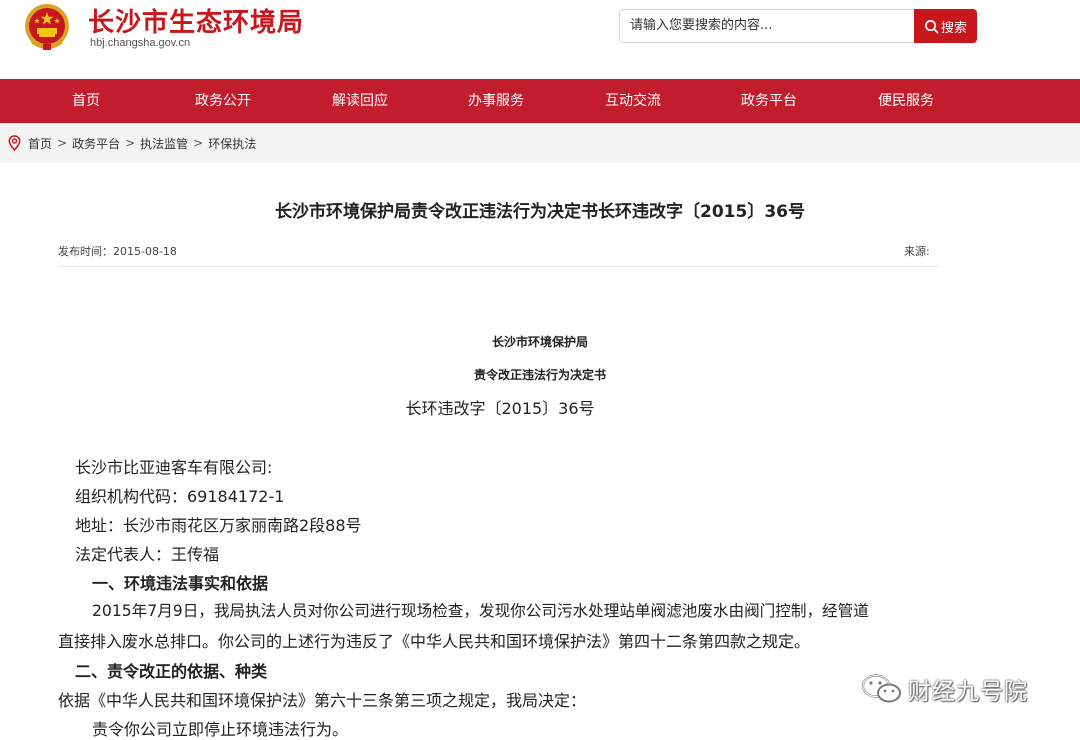  Describe the element at coordinates (932, 26) in the screenshot. I see `search-icon` at that location.